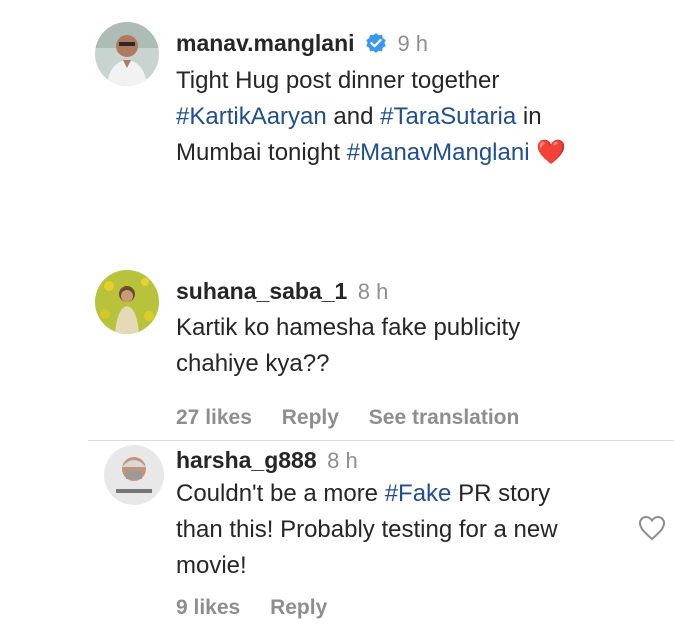  Describe the element at coordinates (381, 440) in the screenshot. I see `divider` at that location.